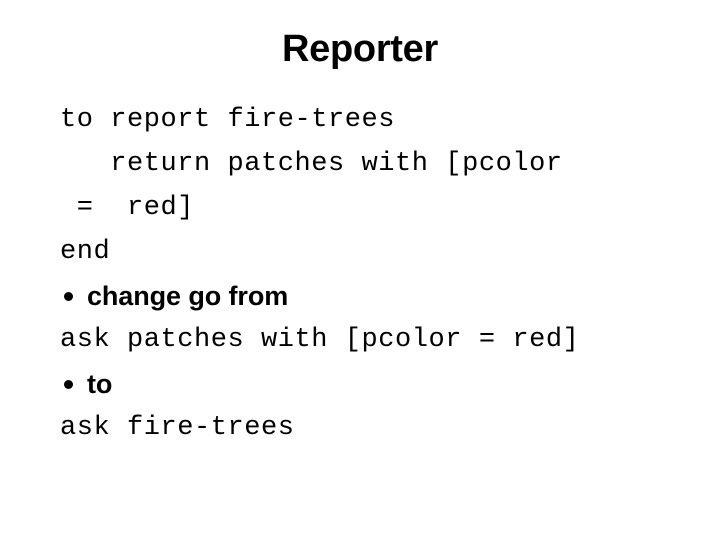  I want to click on code-line-ask-fire-trees: ask fire-trees, so click(177, 428).